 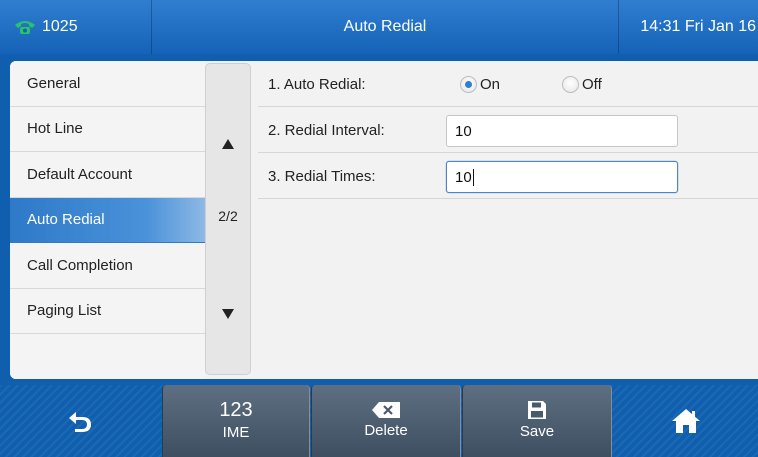 I want to click on menu-item-label: General, so click(x=54, y=83).